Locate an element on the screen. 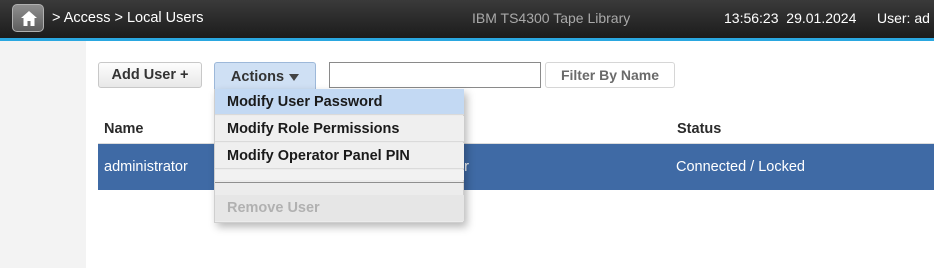 The image size is (934, 268). clock: 13:56:23 29.01.2024 is located at coordinates (790, 18).